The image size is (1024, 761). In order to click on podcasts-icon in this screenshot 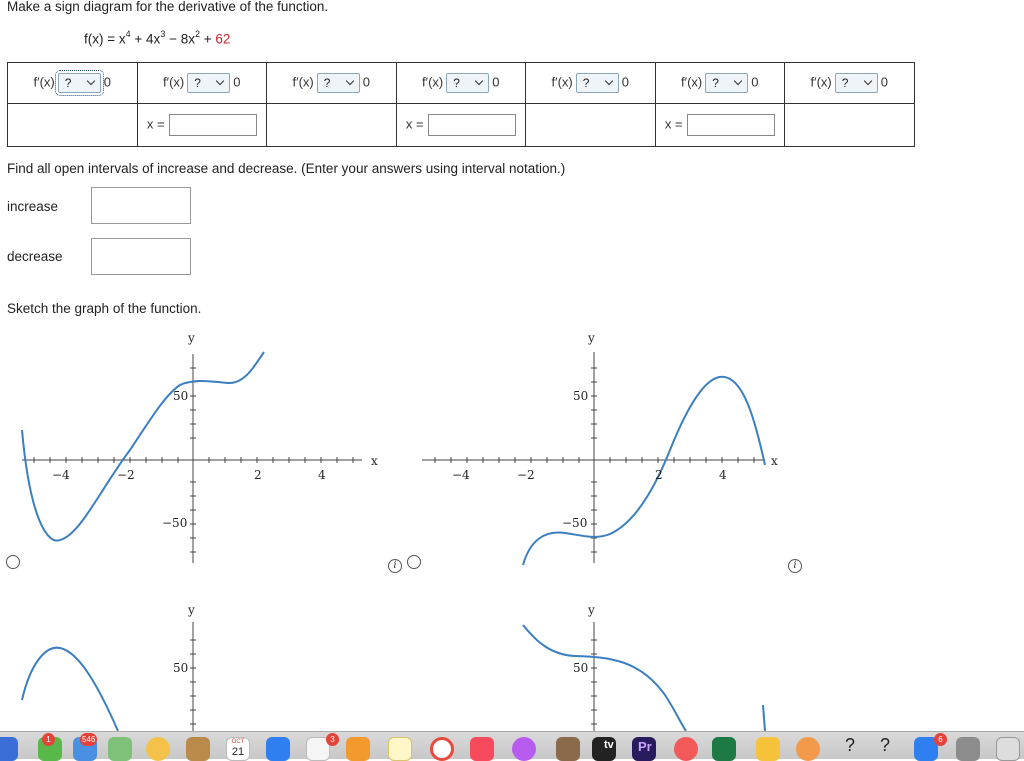, I will do `click(524, 749)`.